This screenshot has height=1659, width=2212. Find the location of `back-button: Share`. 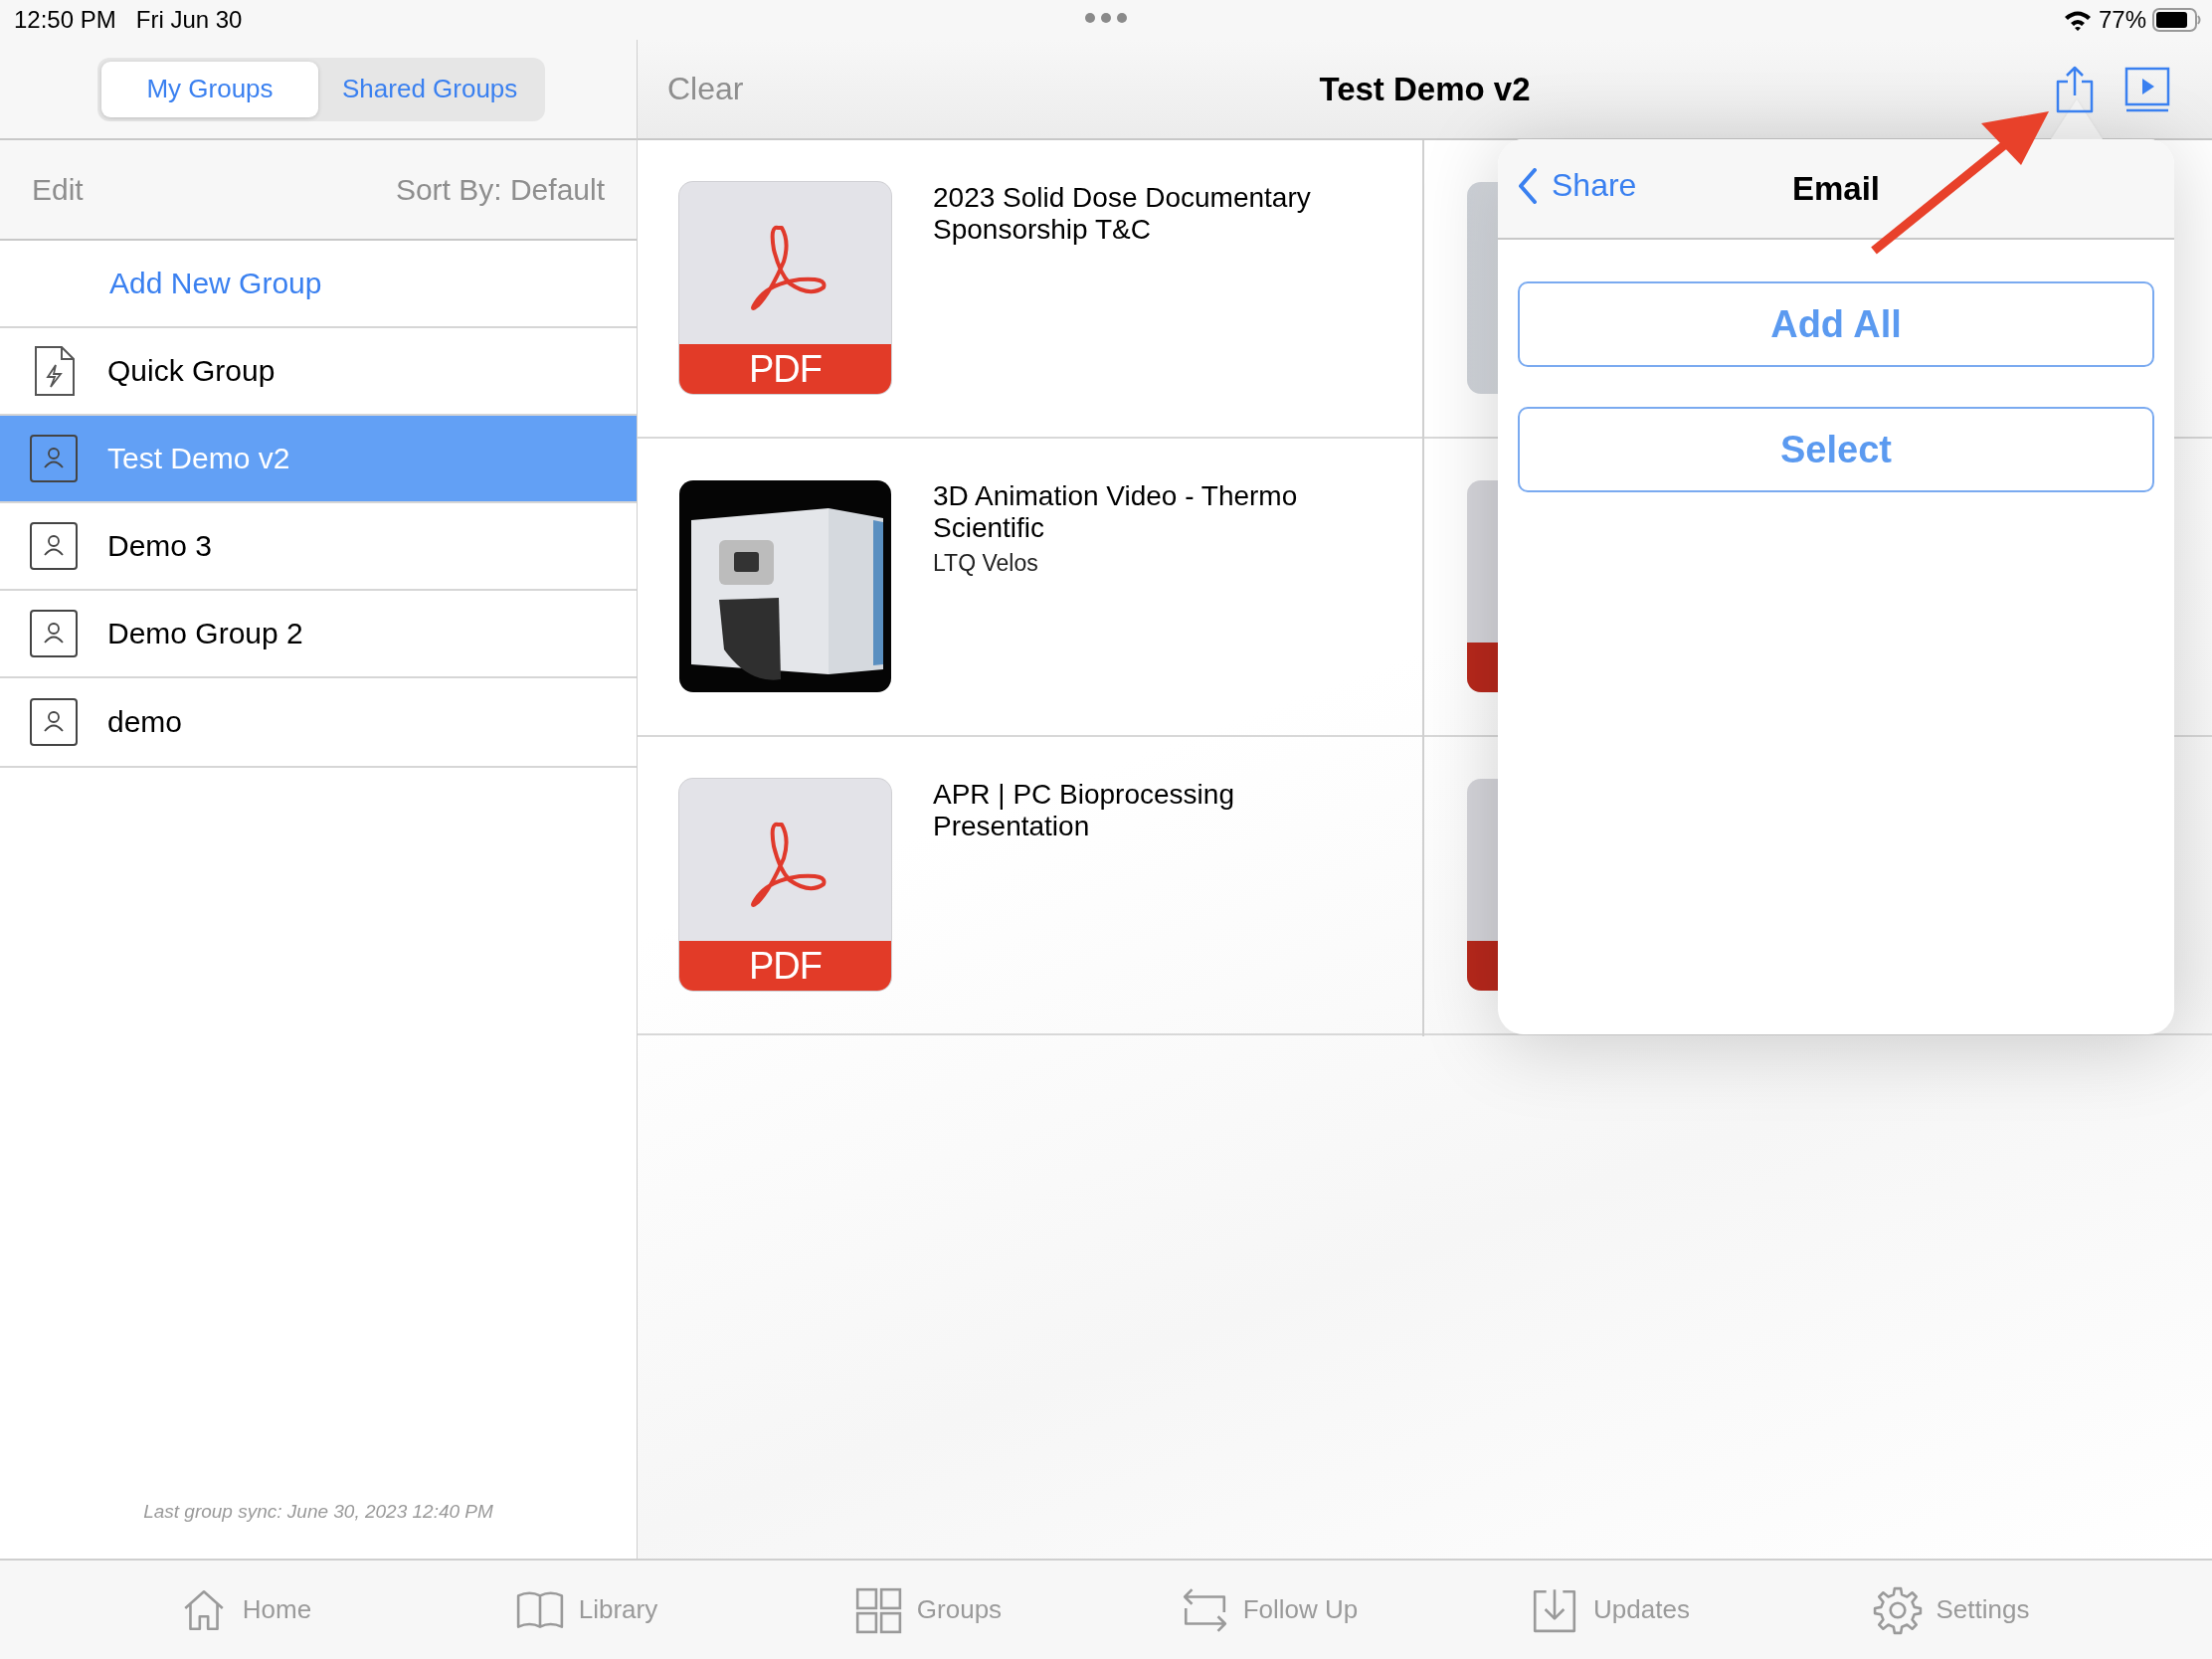

back-button: Share is located at coordinates (1577, 185).